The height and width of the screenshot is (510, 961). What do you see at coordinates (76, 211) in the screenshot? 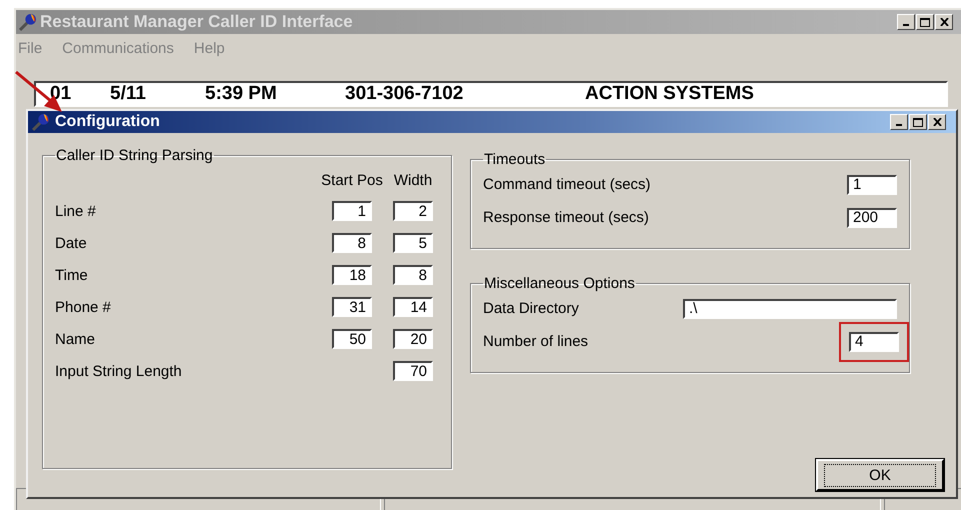
I see `field-label: Line #` at bounding box center [76, 211].